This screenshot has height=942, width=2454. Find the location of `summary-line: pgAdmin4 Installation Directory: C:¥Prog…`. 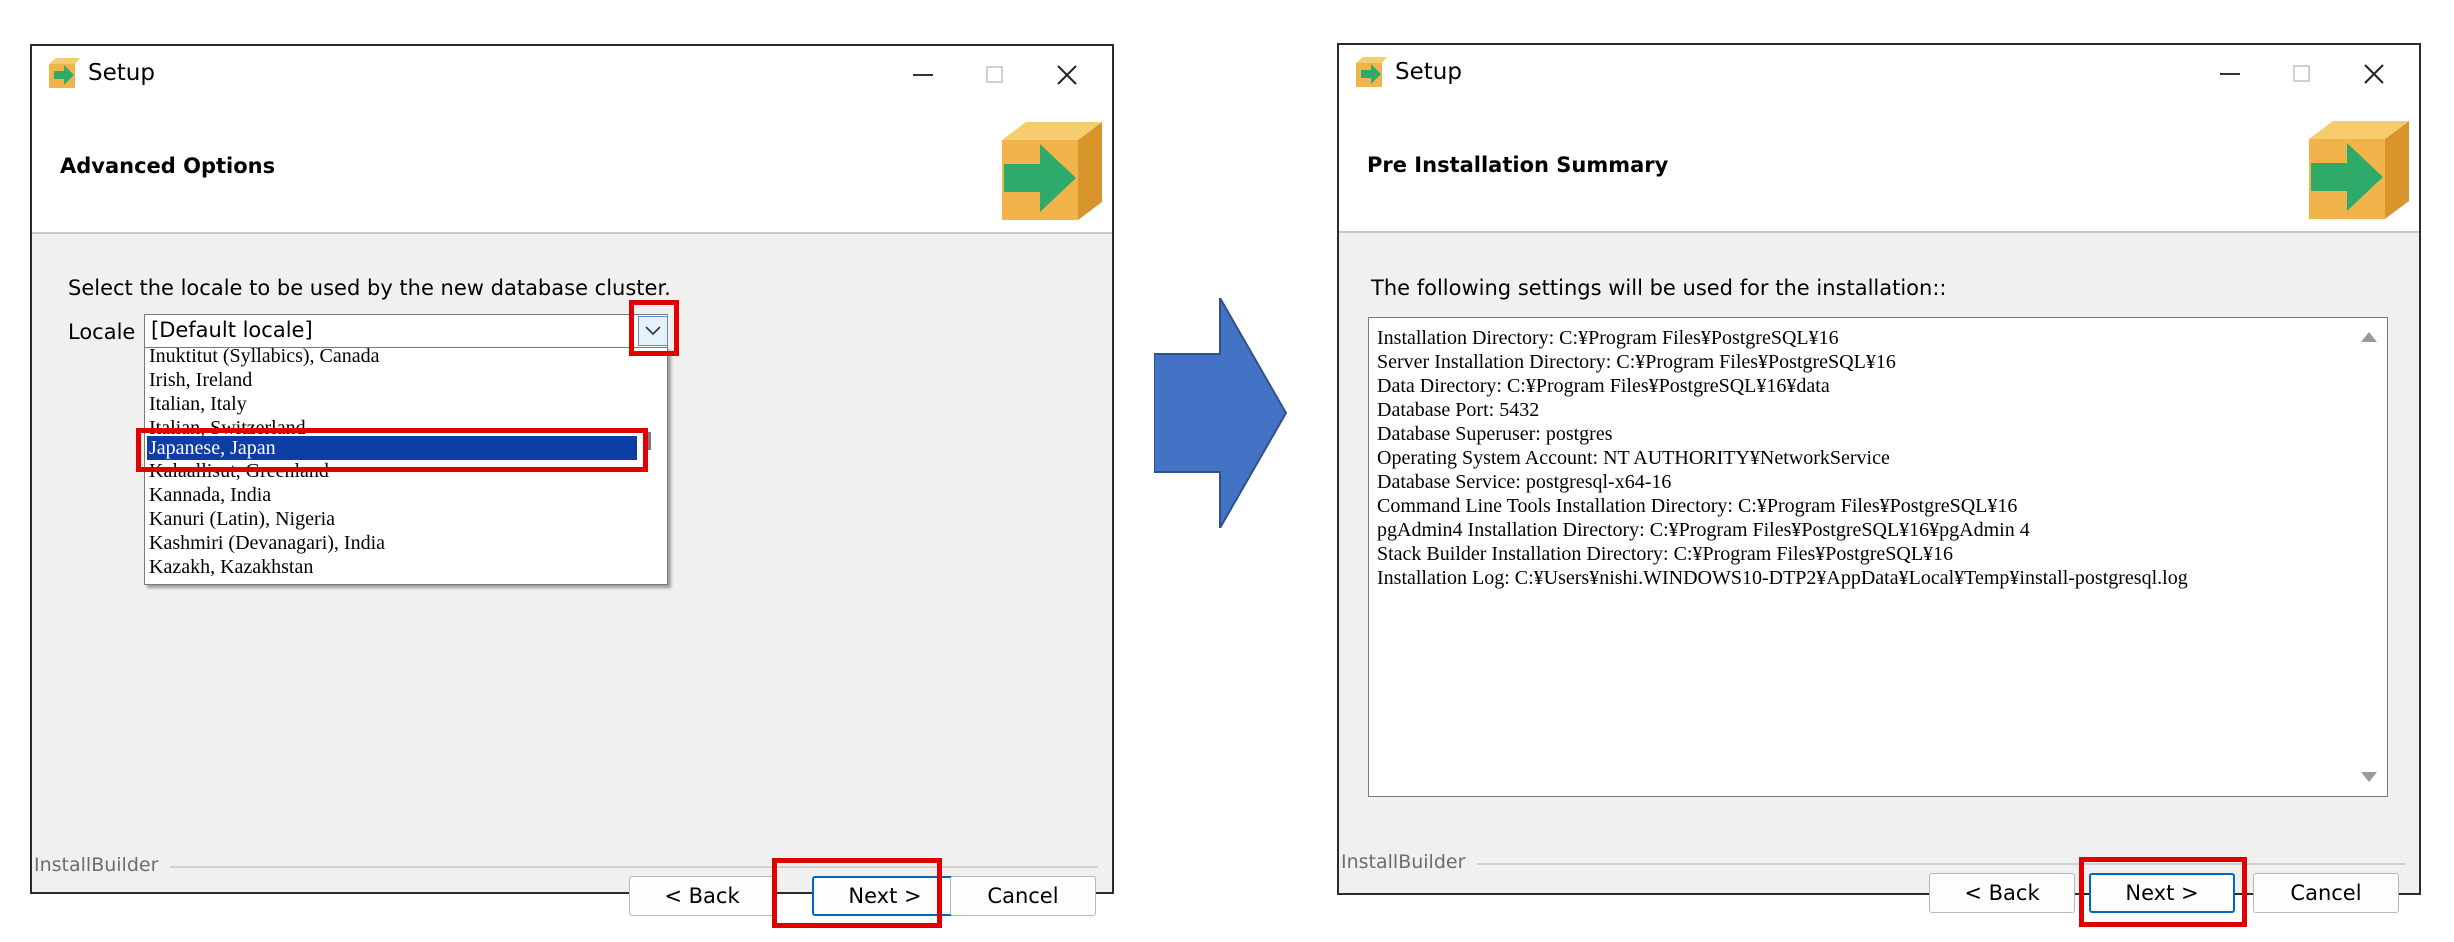

summary-line: pgAdmin4 Installation Directory: C:¥Prog… is located at coordinates (1703, 530).